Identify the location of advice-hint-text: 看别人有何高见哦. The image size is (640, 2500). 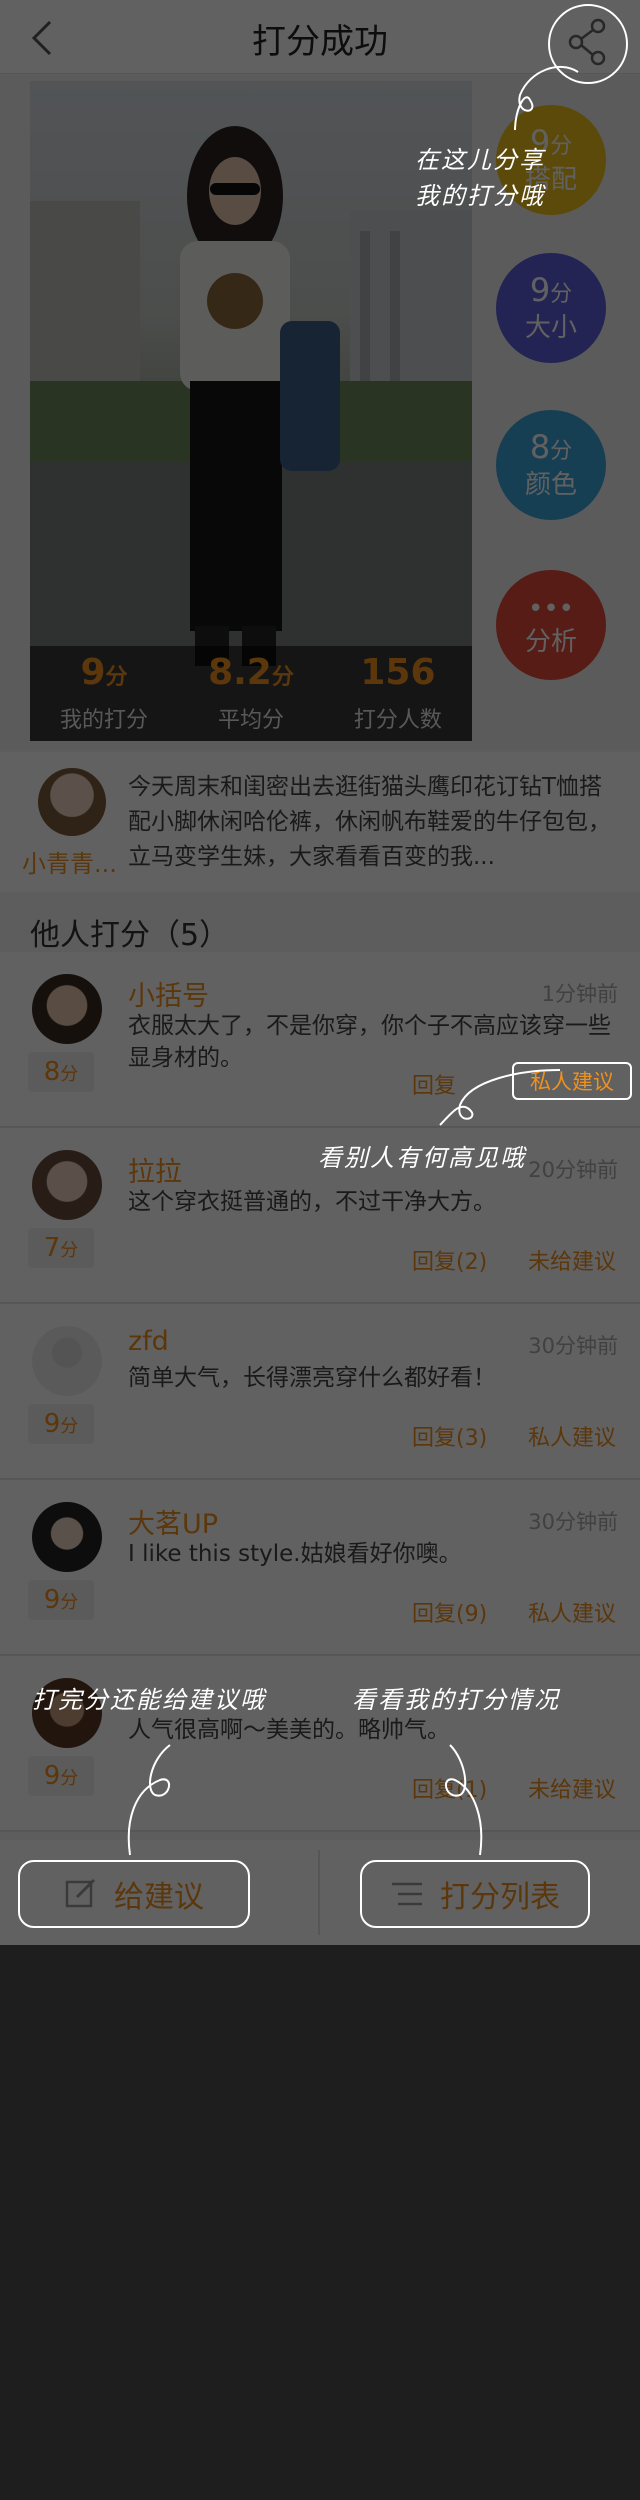
(422, 1158).